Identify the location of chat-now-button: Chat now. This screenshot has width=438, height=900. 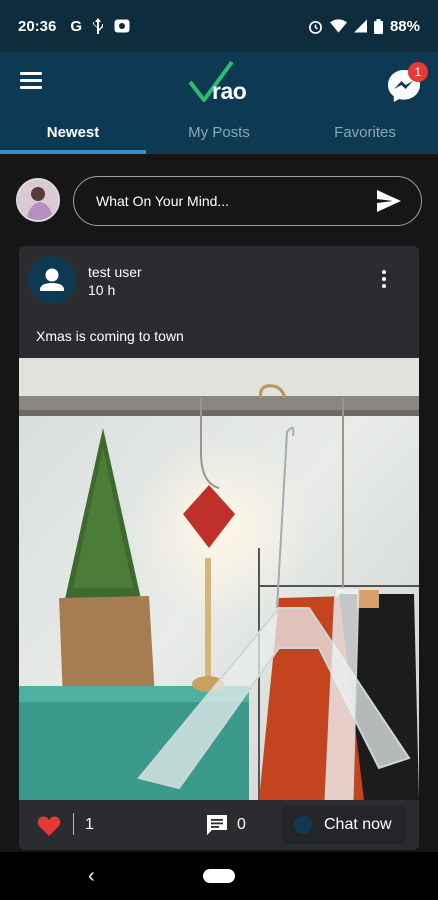
(344, 825).